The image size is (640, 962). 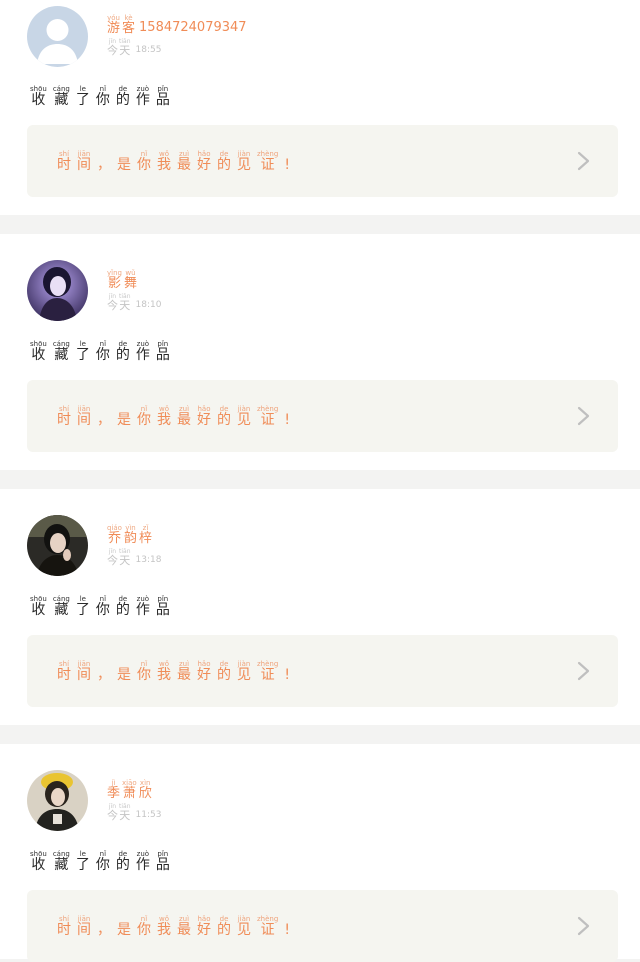 What do you see at coordinates (129, 535) in the screenshot?
I see `user-name: qiáo 乔 yìn 韵 zǐ 梓` at bounding box center [129, 535].